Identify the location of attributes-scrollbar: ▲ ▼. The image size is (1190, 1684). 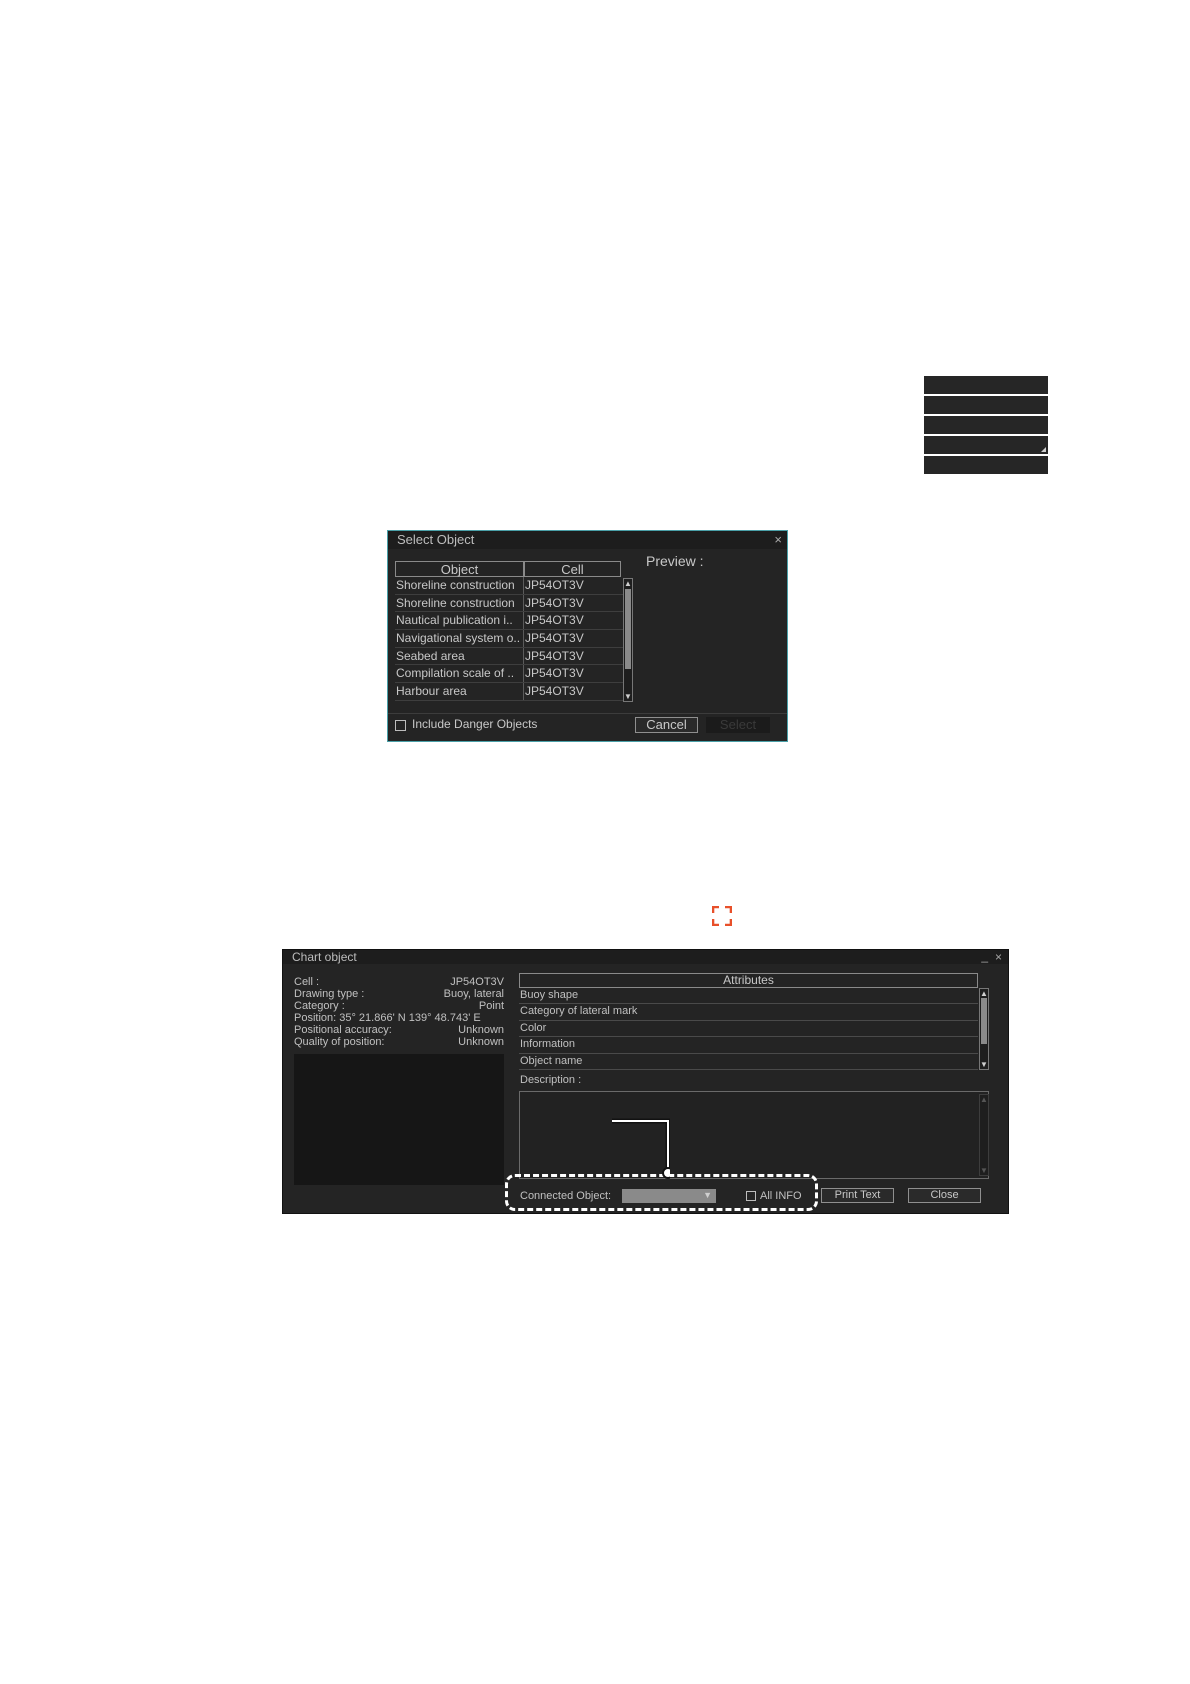
(984, 1029).